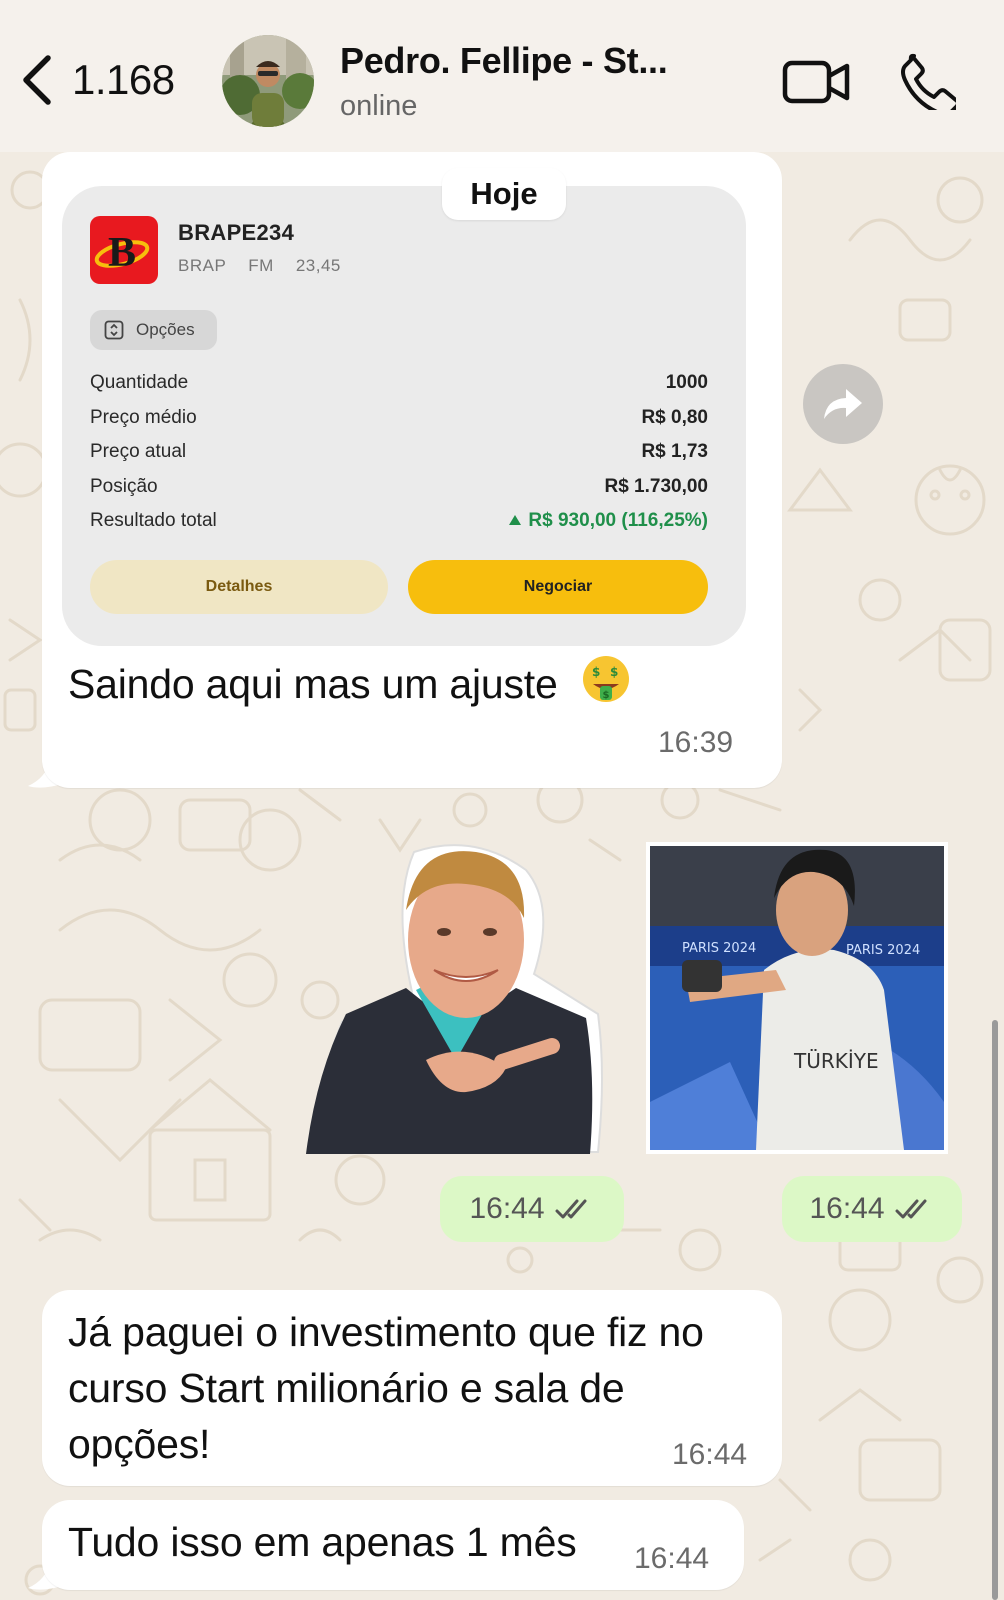  I want to click on table-row: Preço médio R$ 0,80, so click(399, 417).